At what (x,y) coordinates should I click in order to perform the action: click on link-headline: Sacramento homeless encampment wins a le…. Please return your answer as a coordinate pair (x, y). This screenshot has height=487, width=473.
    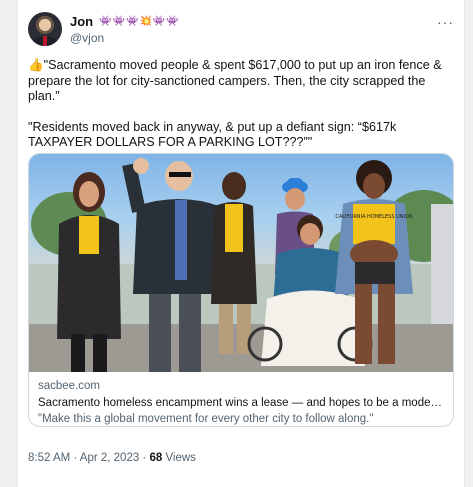
    Looking at the image, I should click on (240, 403).